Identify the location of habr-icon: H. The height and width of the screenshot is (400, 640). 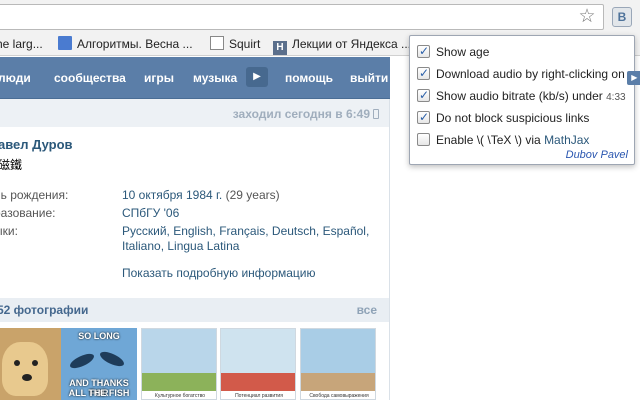
(280, 48).